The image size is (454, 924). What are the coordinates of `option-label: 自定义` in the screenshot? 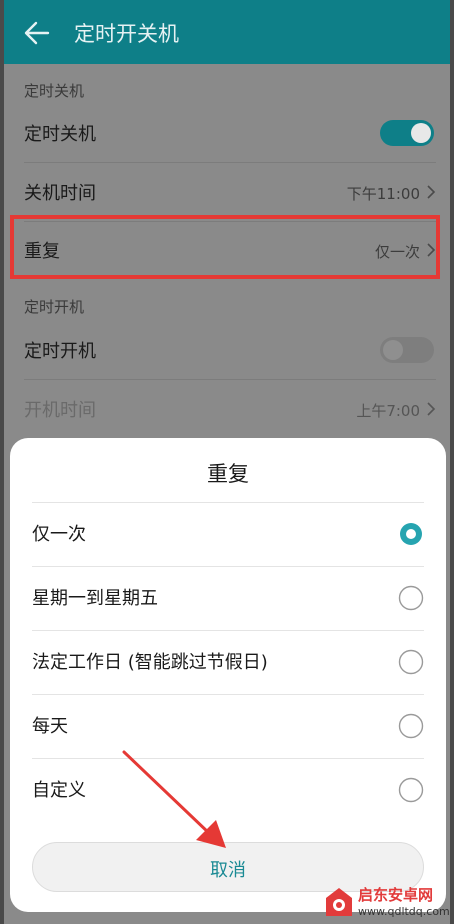 It's located at (59, 790).